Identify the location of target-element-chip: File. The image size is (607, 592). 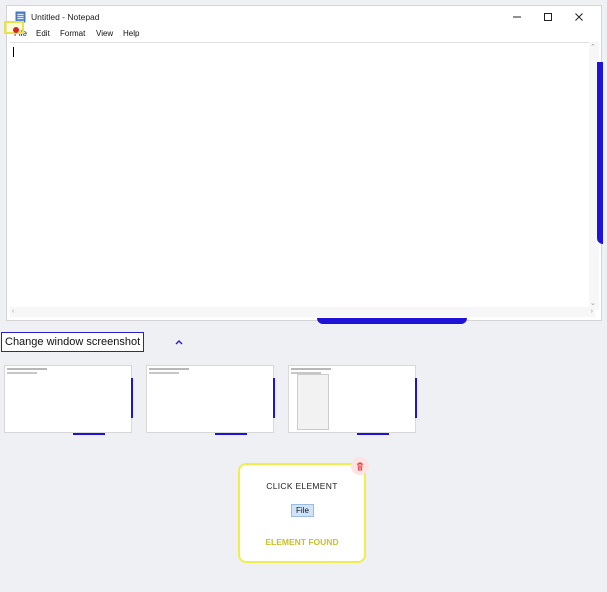
(302, 510).